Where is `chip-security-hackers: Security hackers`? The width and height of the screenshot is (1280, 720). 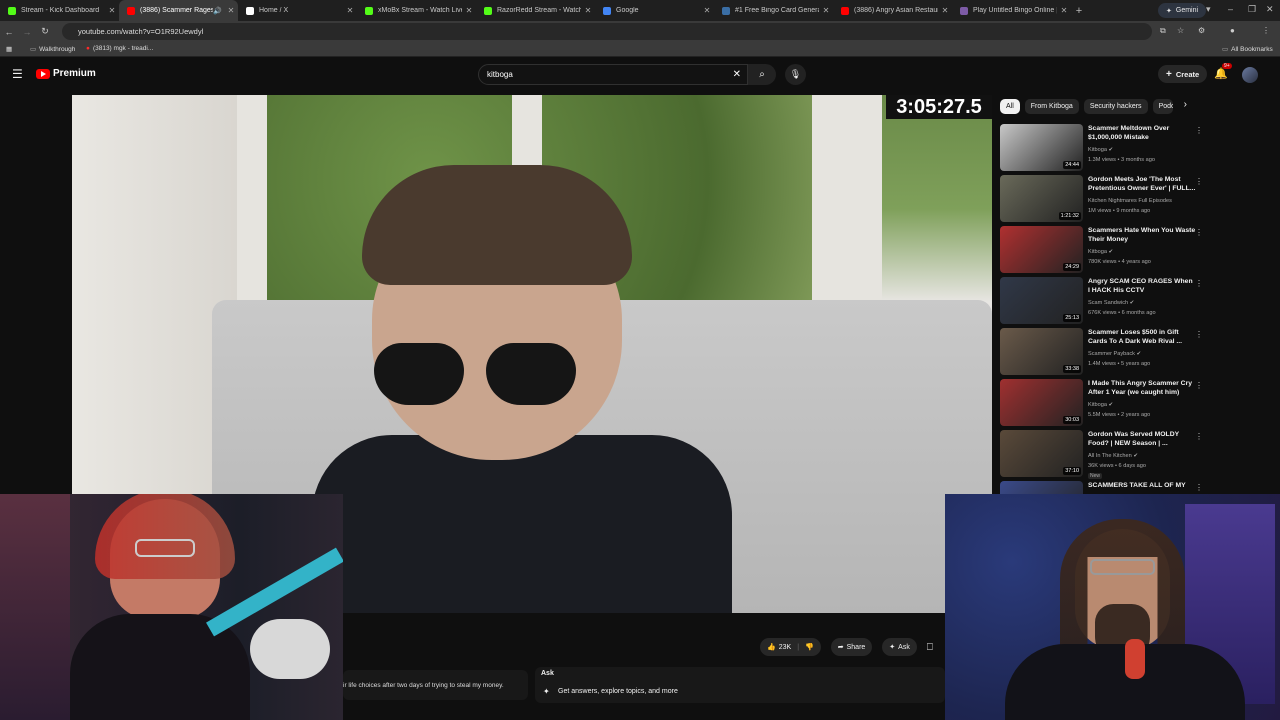
chip-security-hackers: Security hackers is located at coordinates (1115, 106).